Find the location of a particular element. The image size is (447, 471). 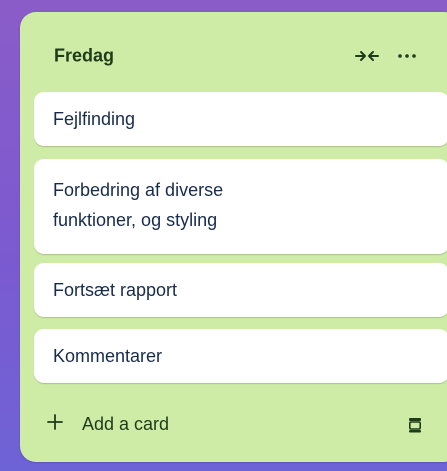

list-header: Fredag is located at coordinates (233, 47).